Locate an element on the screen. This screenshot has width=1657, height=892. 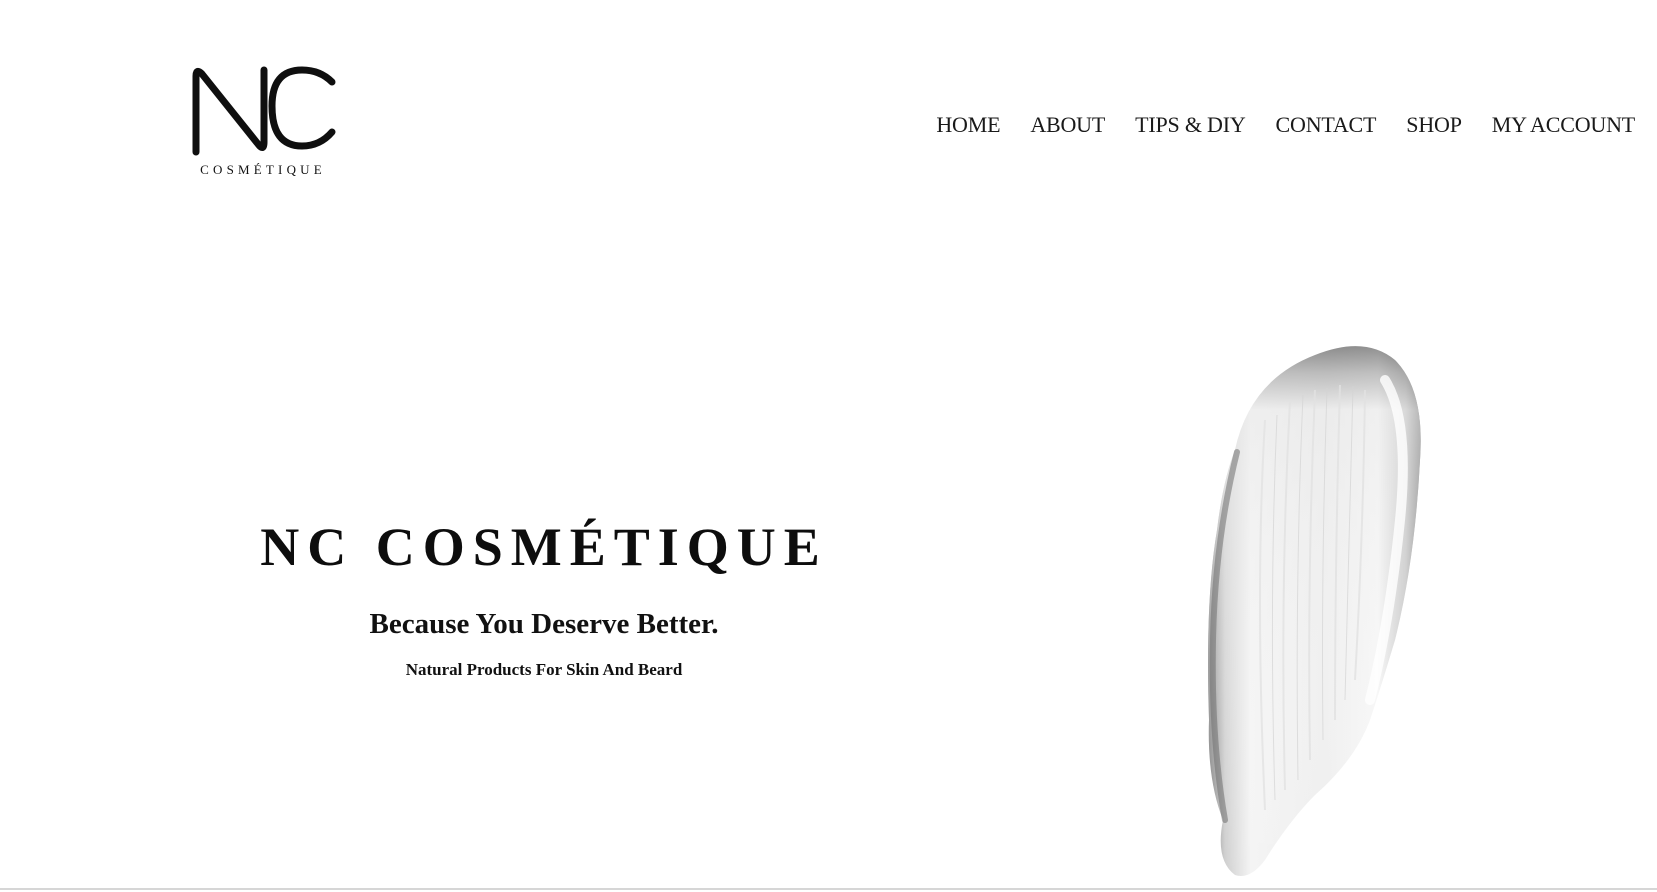
nav-tips-diy: TIPS & DIY is located at coordinates (1190, 125).